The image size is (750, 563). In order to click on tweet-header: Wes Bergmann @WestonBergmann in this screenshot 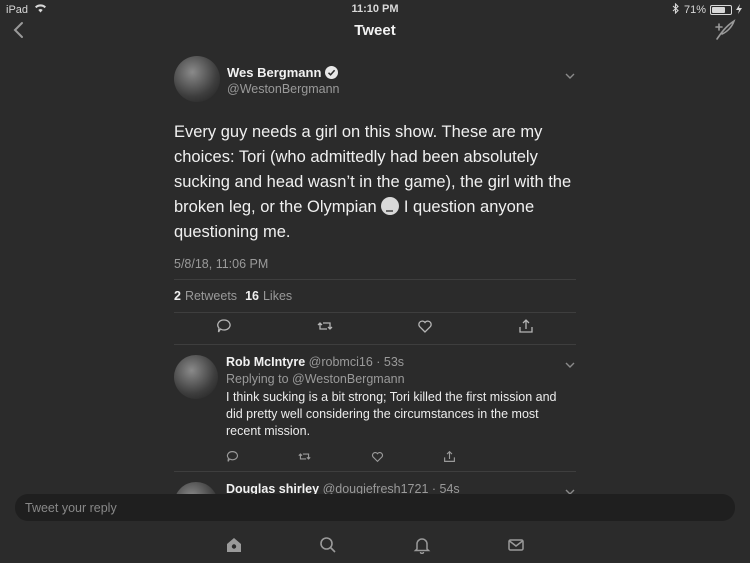, I will do `click(375, 79)`.